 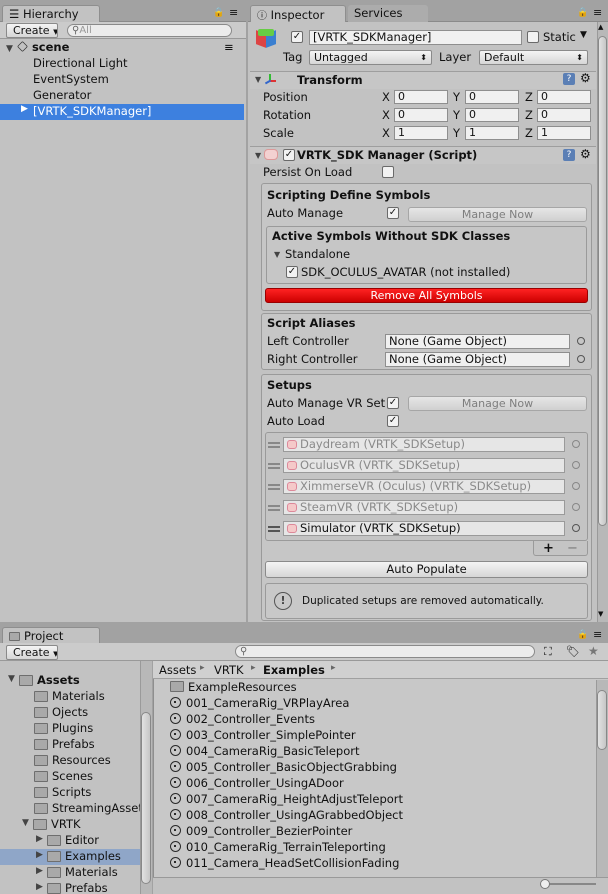 What do you see at coordinates (600, 614) in the screenshot?
I see `scroll-down-icon: ▼` at bounding box center [600, 614].